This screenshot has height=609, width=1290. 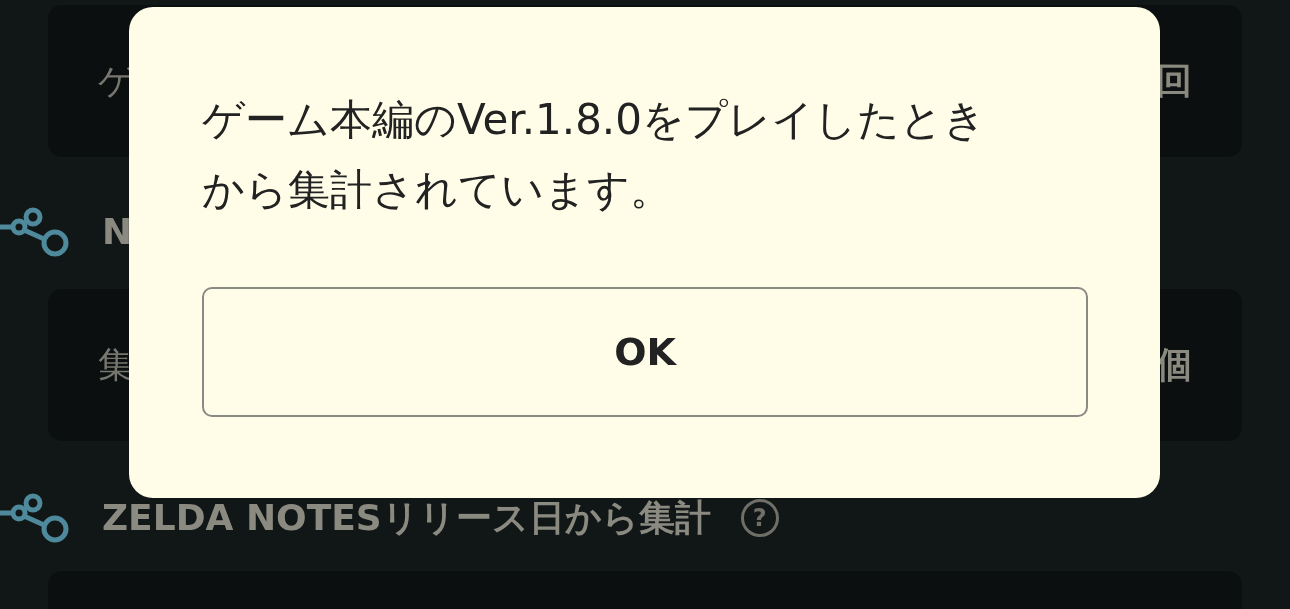 I want to click on section-heading: N, so click(x=117, y=232).